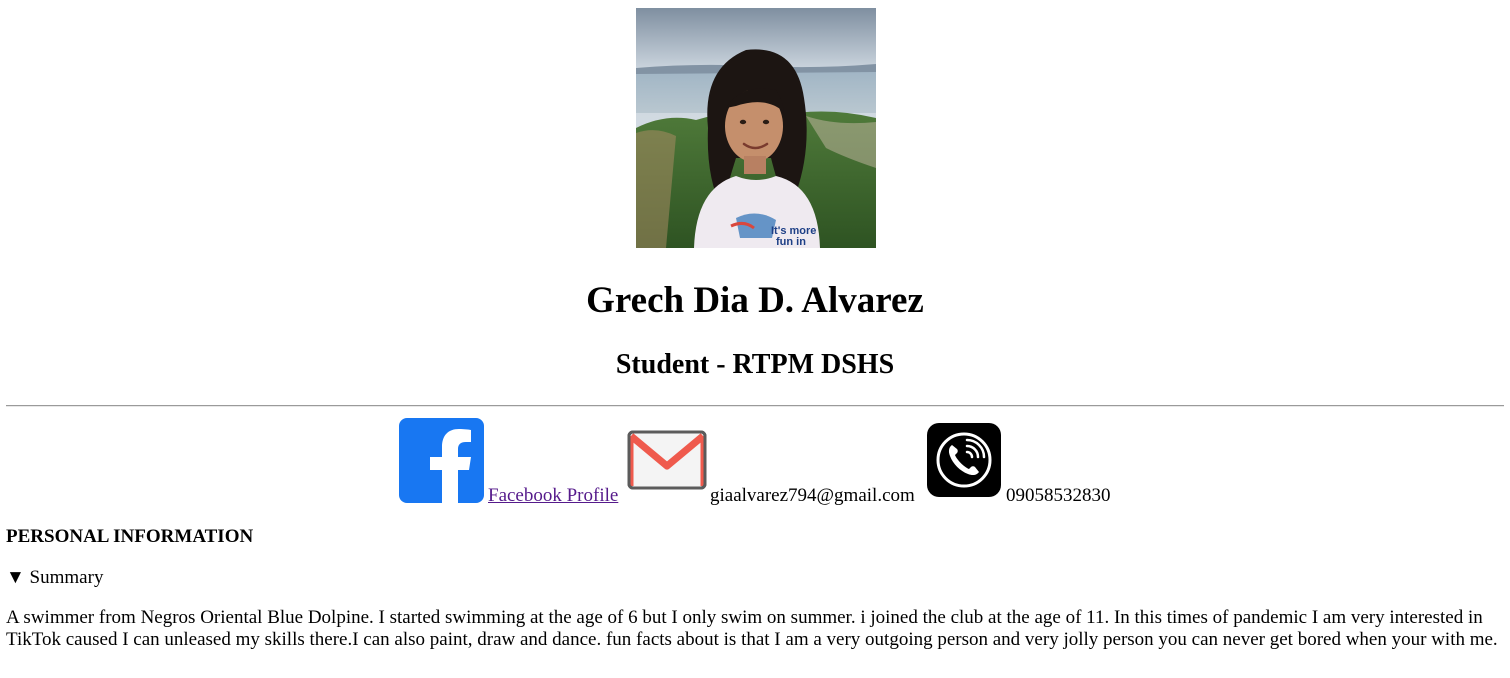  Describe the element at coordinates (553, 496) in the screenshot. I see `facebook-profile-link: Facebook Profile` at that location.